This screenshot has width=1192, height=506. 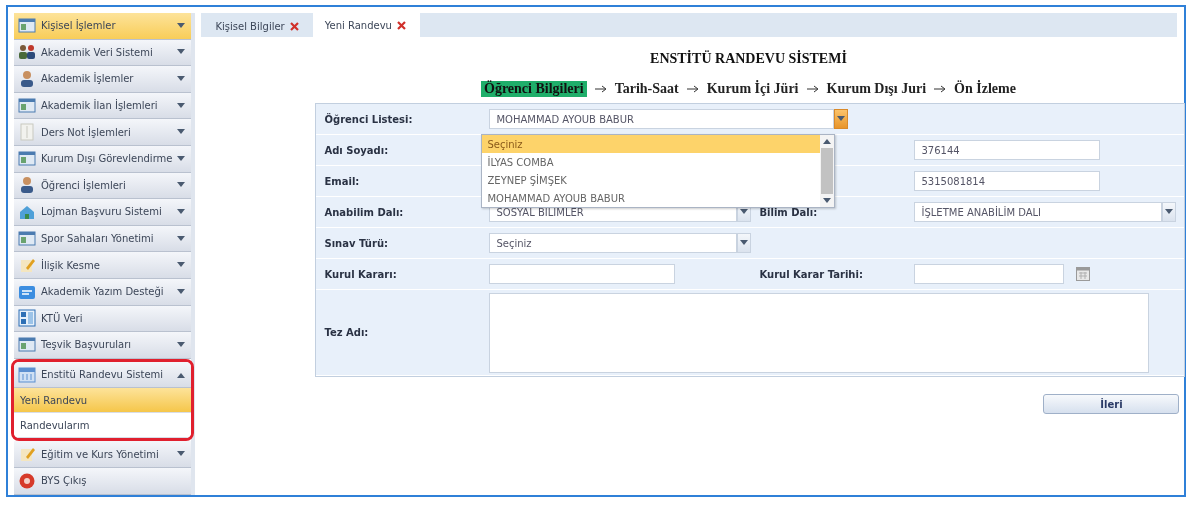 What do you see at coordinates (827, 141) in the screenshot?
I see `scroll-up-icon` at bounding box center [827, 141].